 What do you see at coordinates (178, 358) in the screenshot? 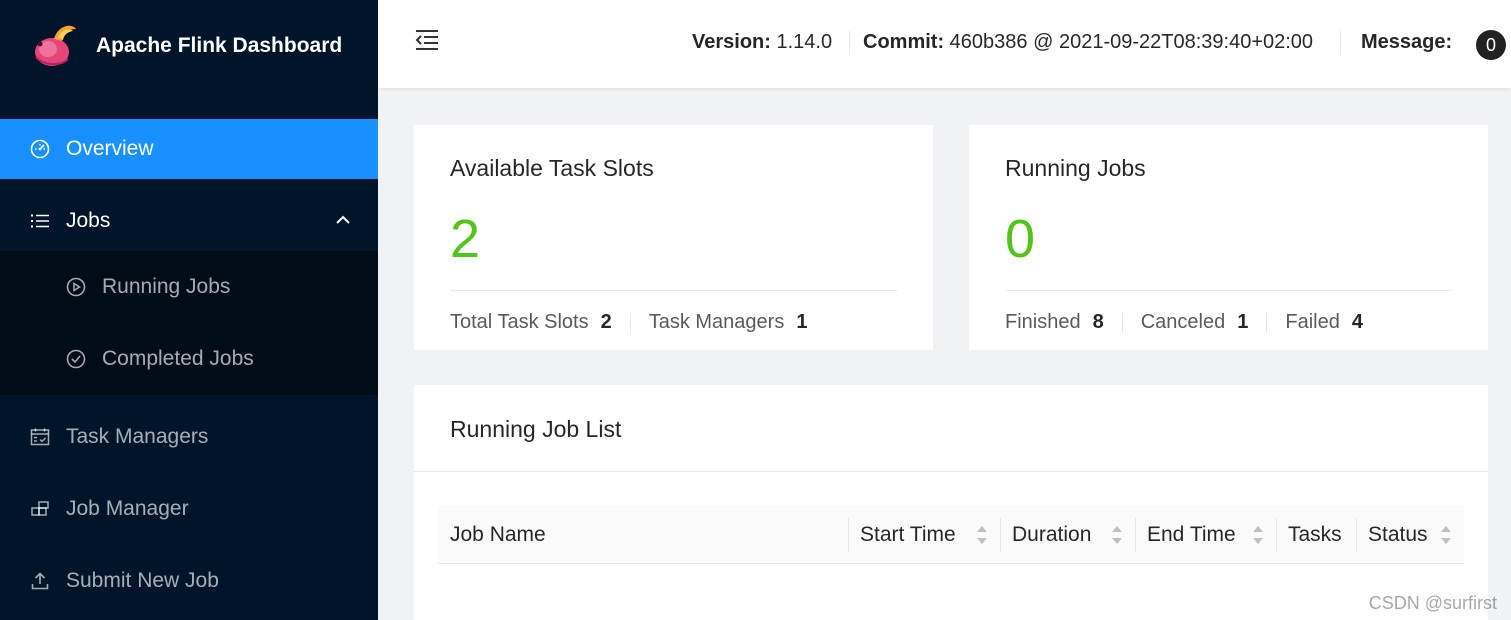
I see `sidebar-item-label: Completed Jobs` at bounding box center [178, 358].